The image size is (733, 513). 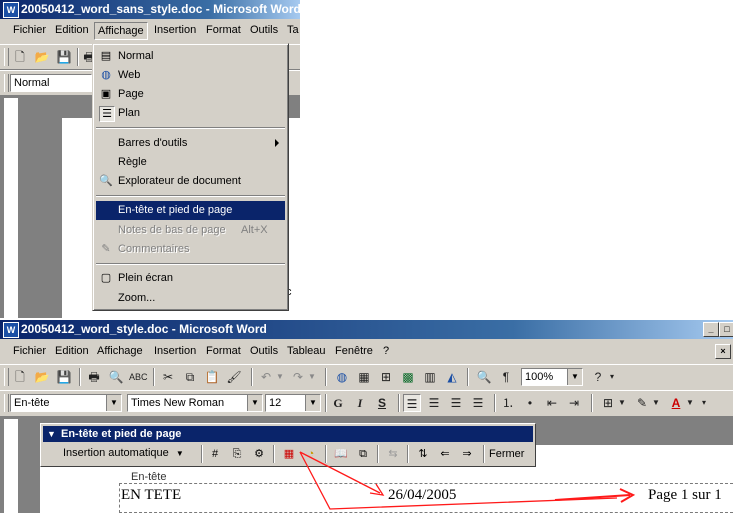 I want to click on annotation-line-return, so click(x=458, y=480).